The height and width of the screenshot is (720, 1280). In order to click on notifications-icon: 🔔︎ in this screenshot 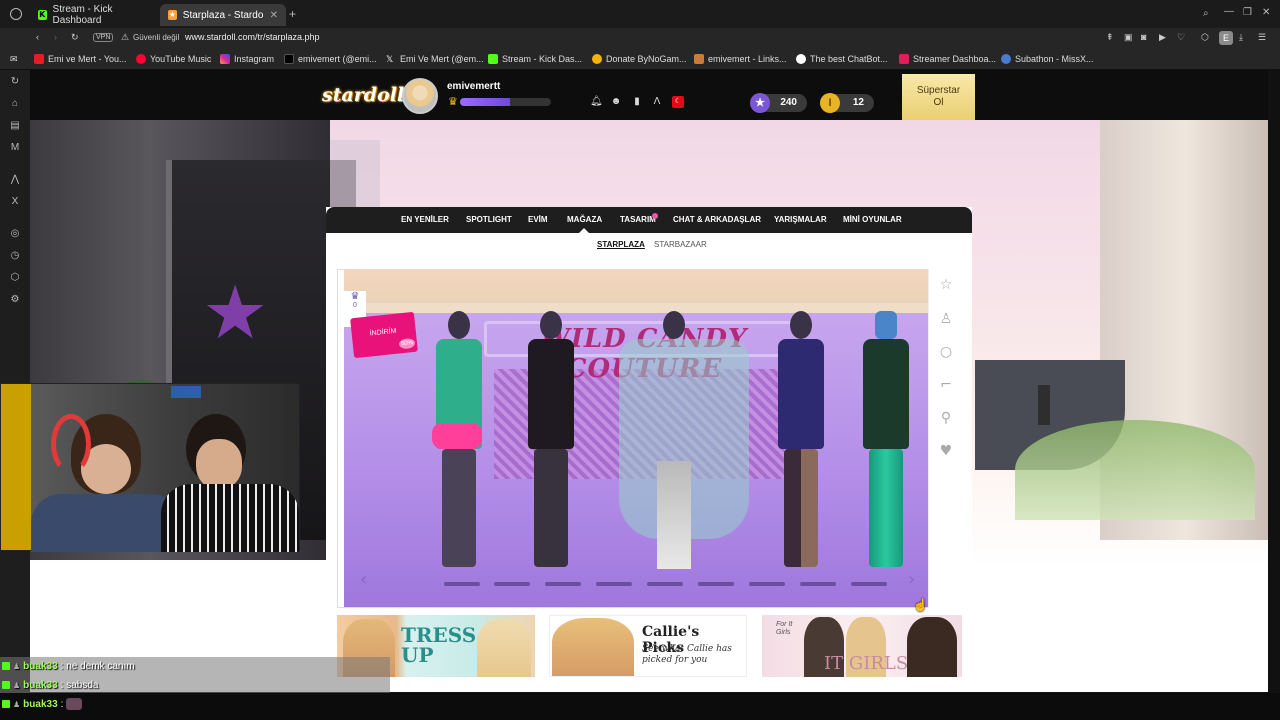, I will do `click(596, 102)`.